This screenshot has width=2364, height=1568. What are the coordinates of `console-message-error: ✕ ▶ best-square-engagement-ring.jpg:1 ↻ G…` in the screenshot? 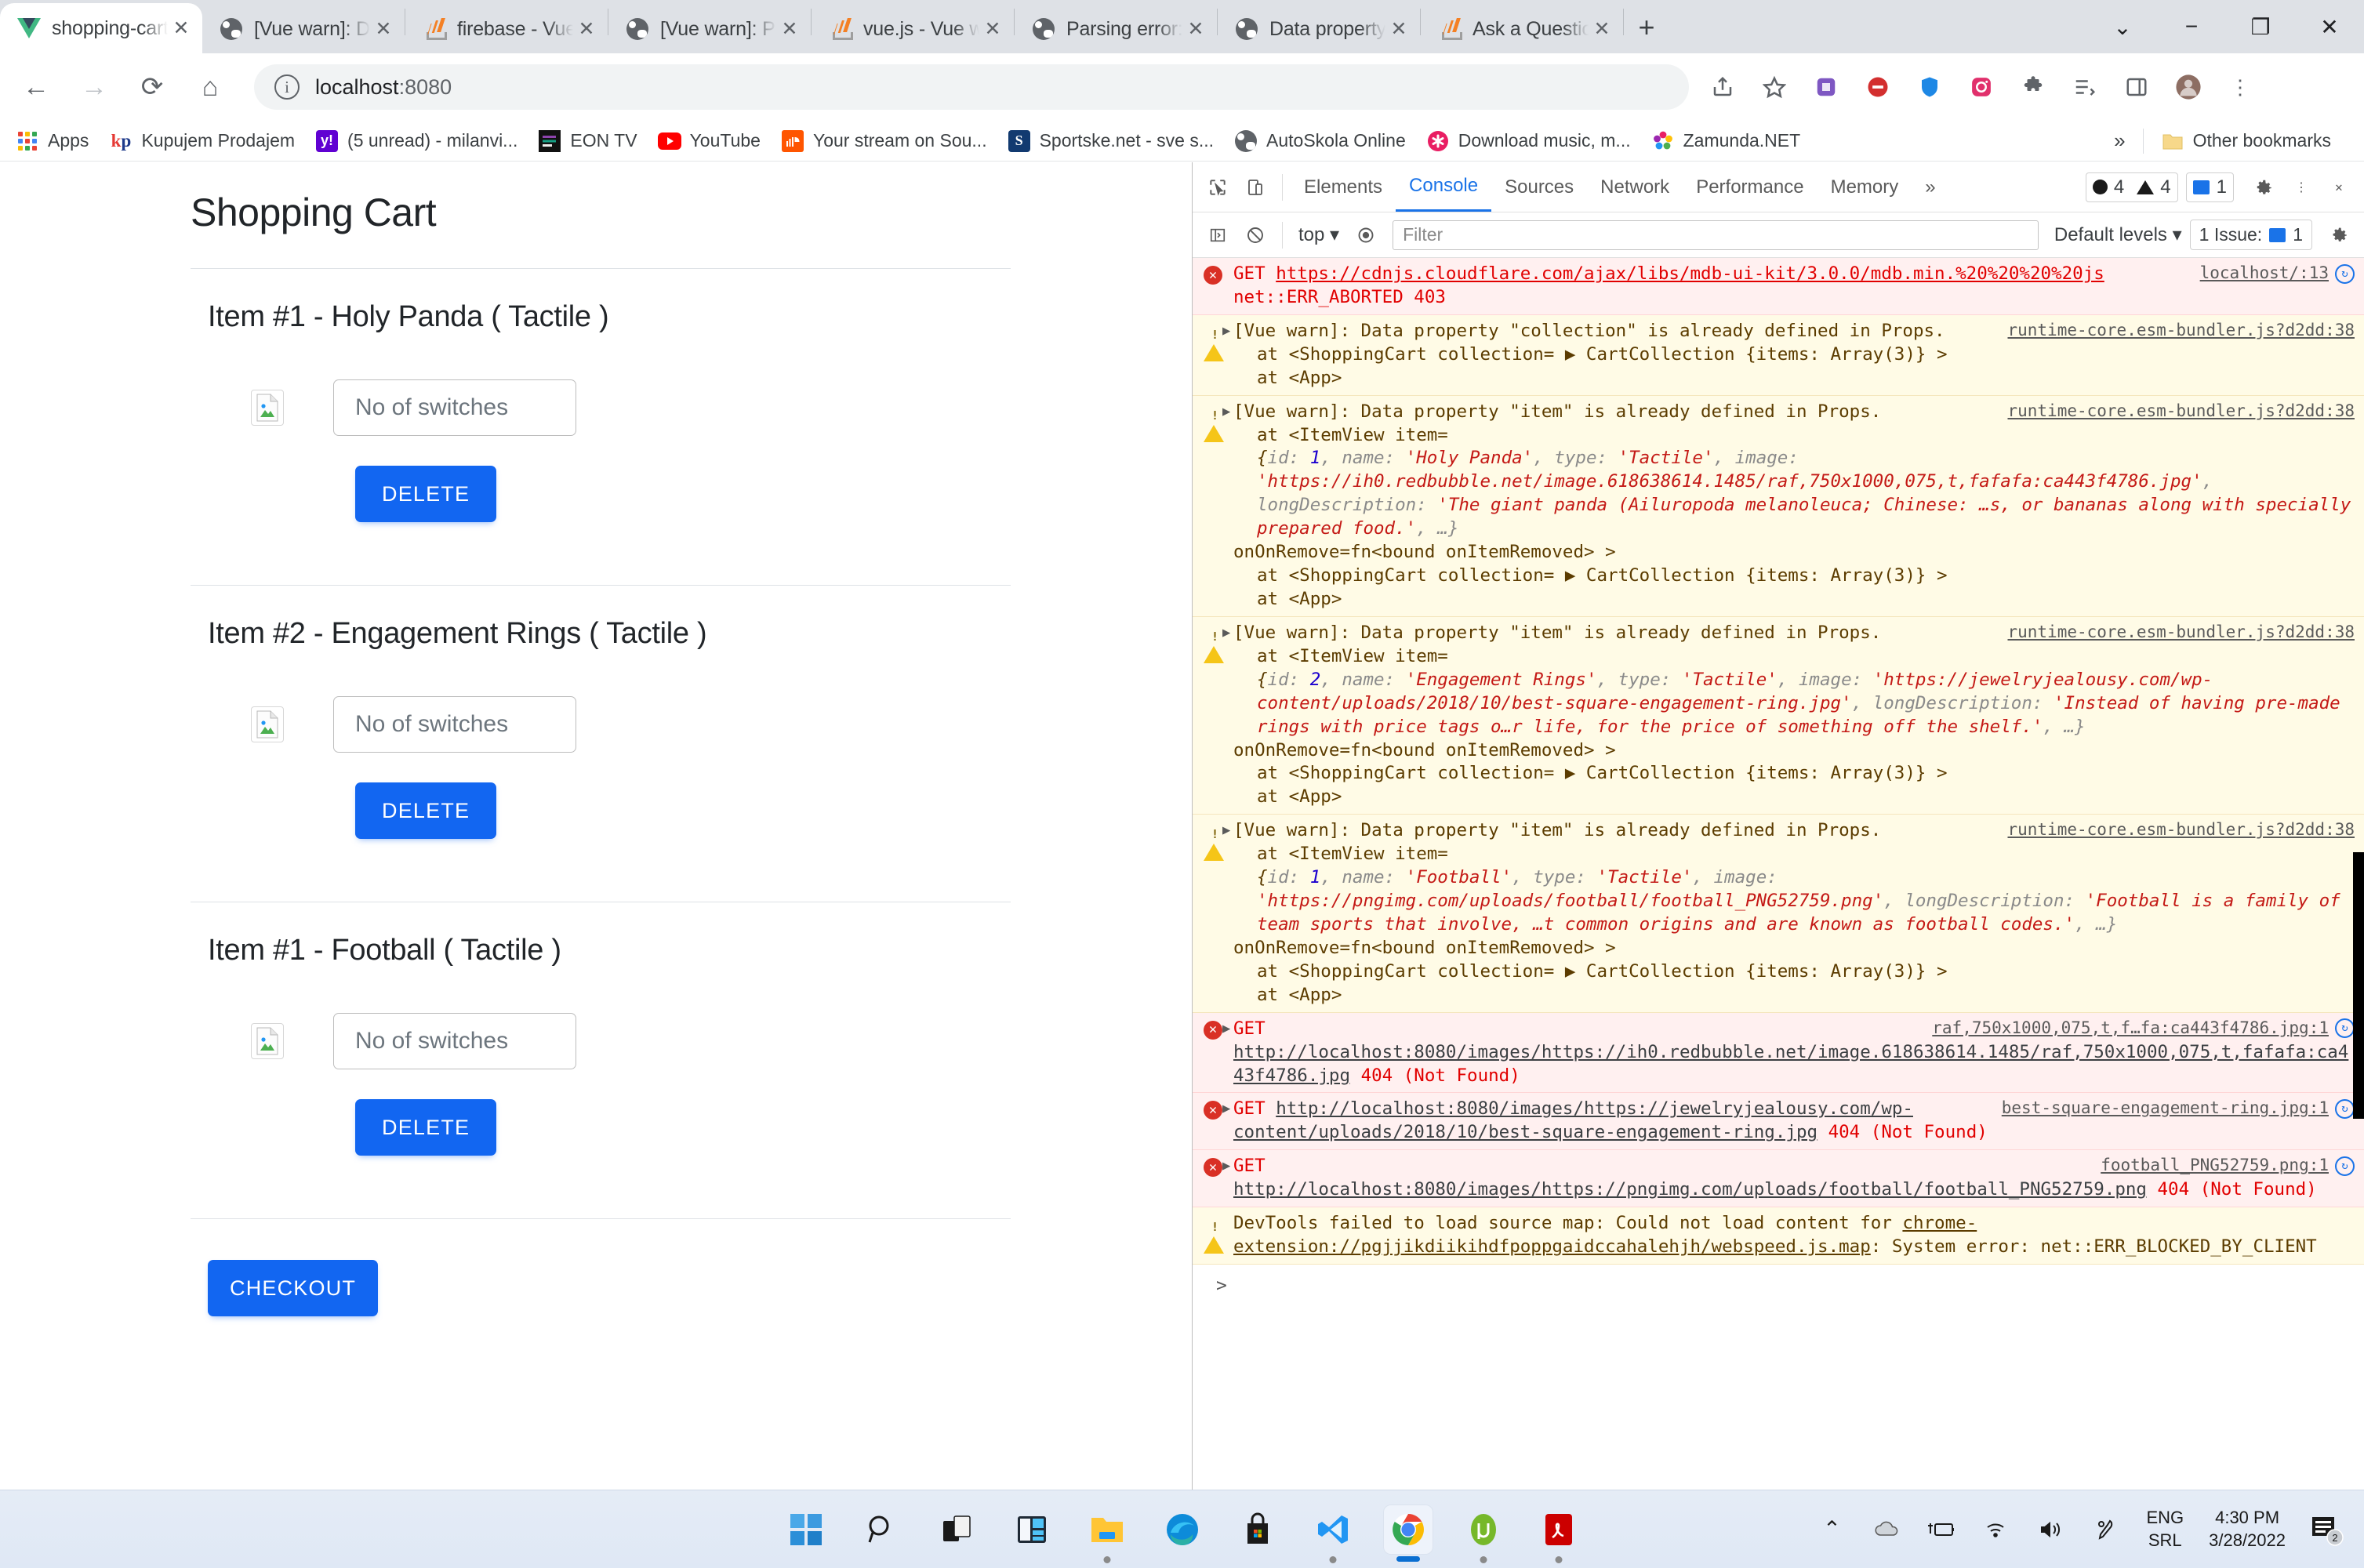 It's located at (1778, 1122).